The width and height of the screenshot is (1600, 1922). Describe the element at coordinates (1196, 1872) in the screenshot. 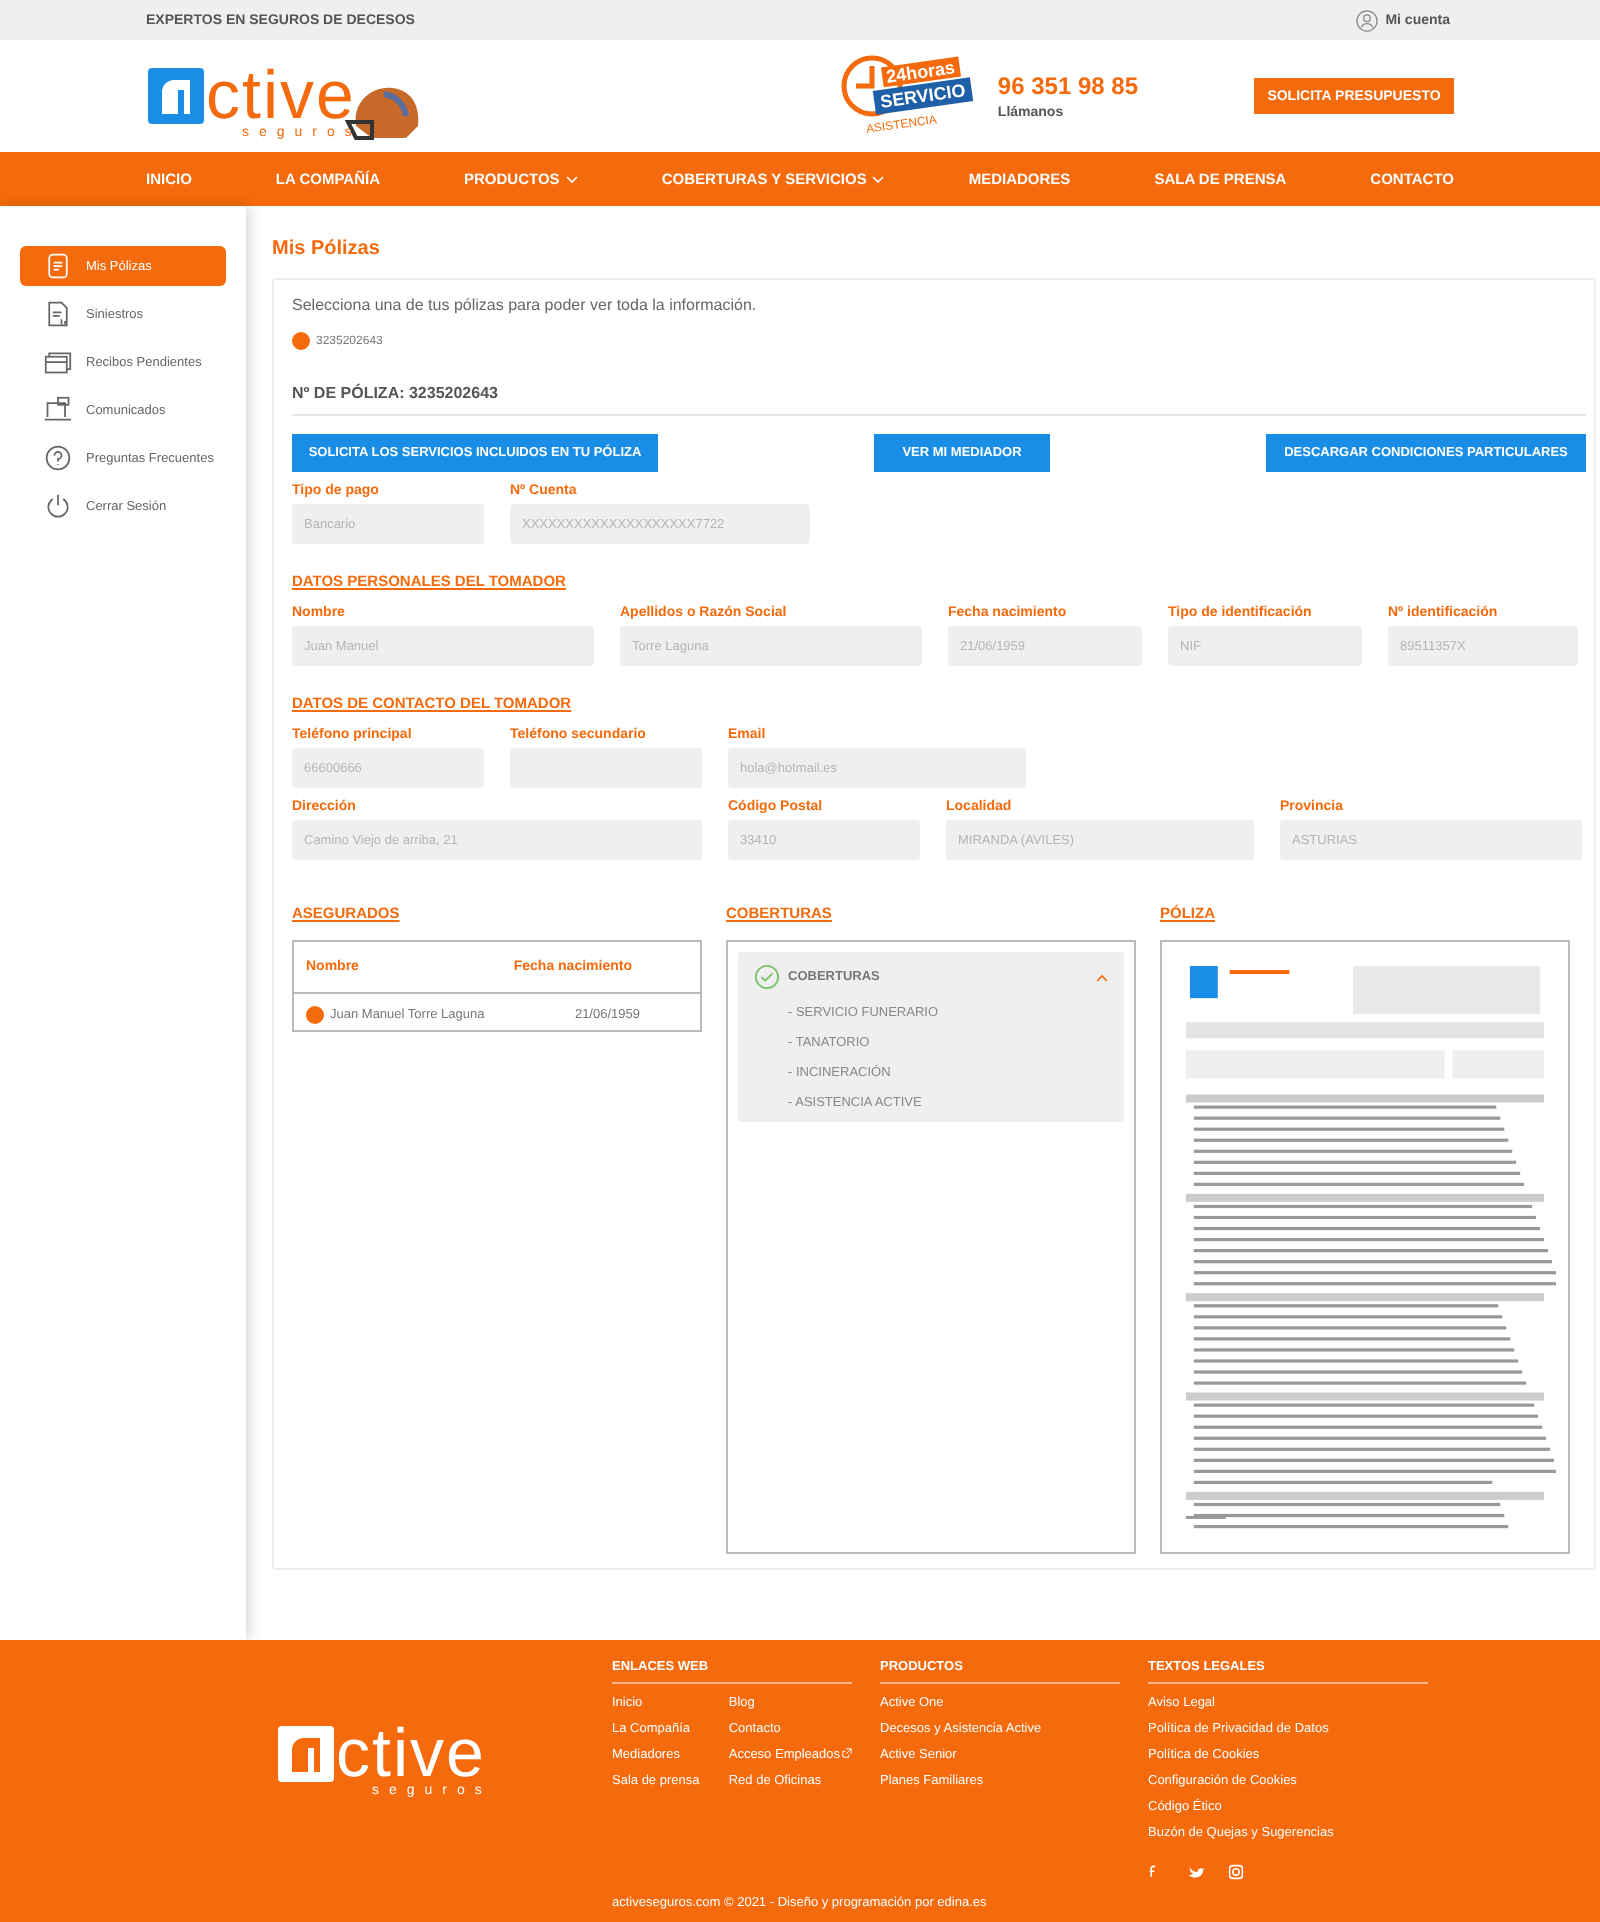

I see `bird-icon` at that location.